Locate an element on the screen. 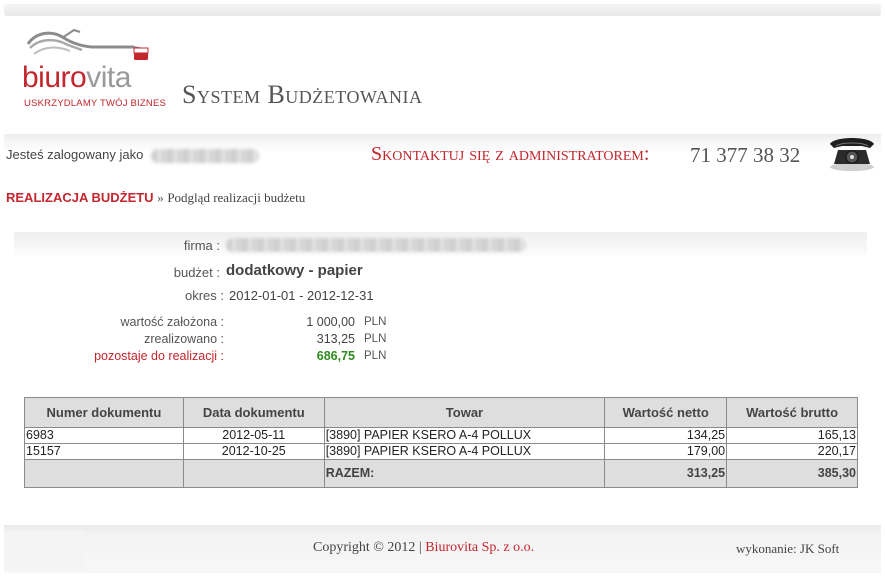 Image resolution: width=885 pixels, height=577 pixels. realized-currency: PLN is located at coordinates (375, 339).